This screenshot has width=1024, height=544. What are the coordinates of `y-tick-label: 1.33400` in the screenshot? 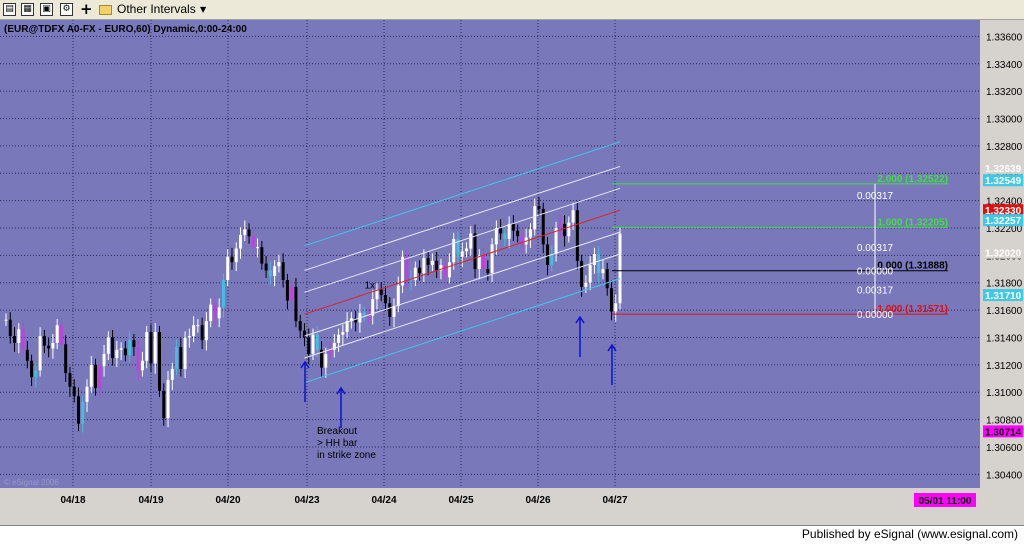 It's located at (1004, 65).